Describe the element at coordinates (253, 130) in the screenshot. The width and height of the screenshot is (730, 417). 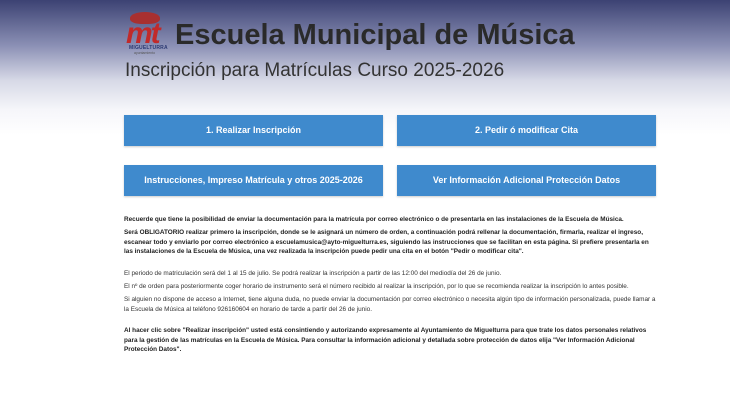
I see `realizar-inscripcion-button: 1. Realizar Inscripción` at that location.